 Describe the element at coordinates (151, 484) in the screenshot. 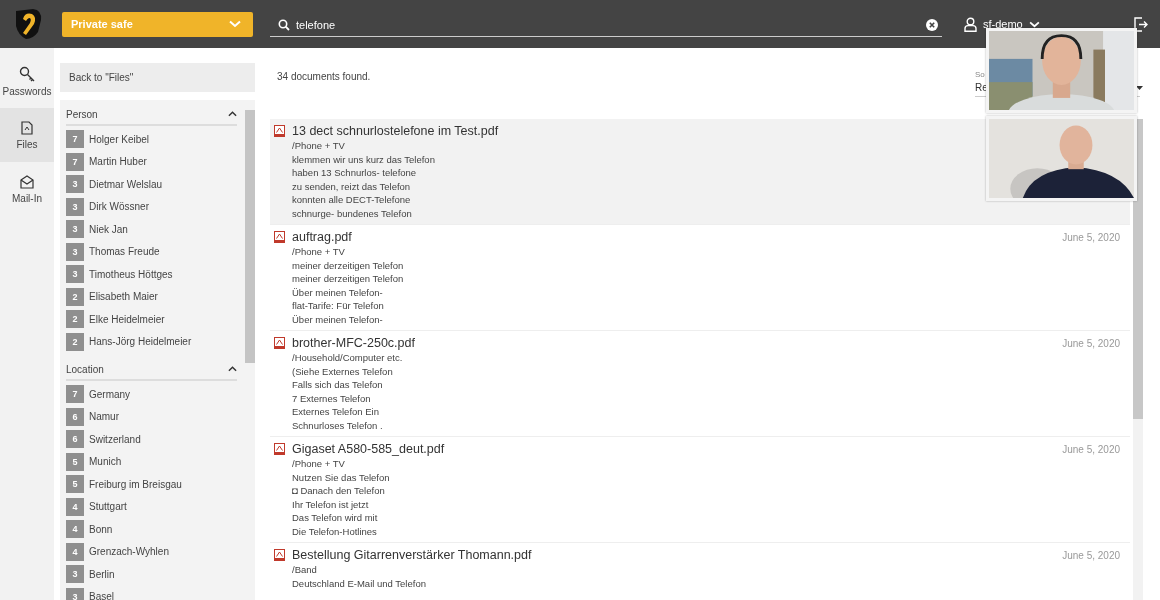

I see `filter-item: 5 Freiburg im Breisgau` at that location.